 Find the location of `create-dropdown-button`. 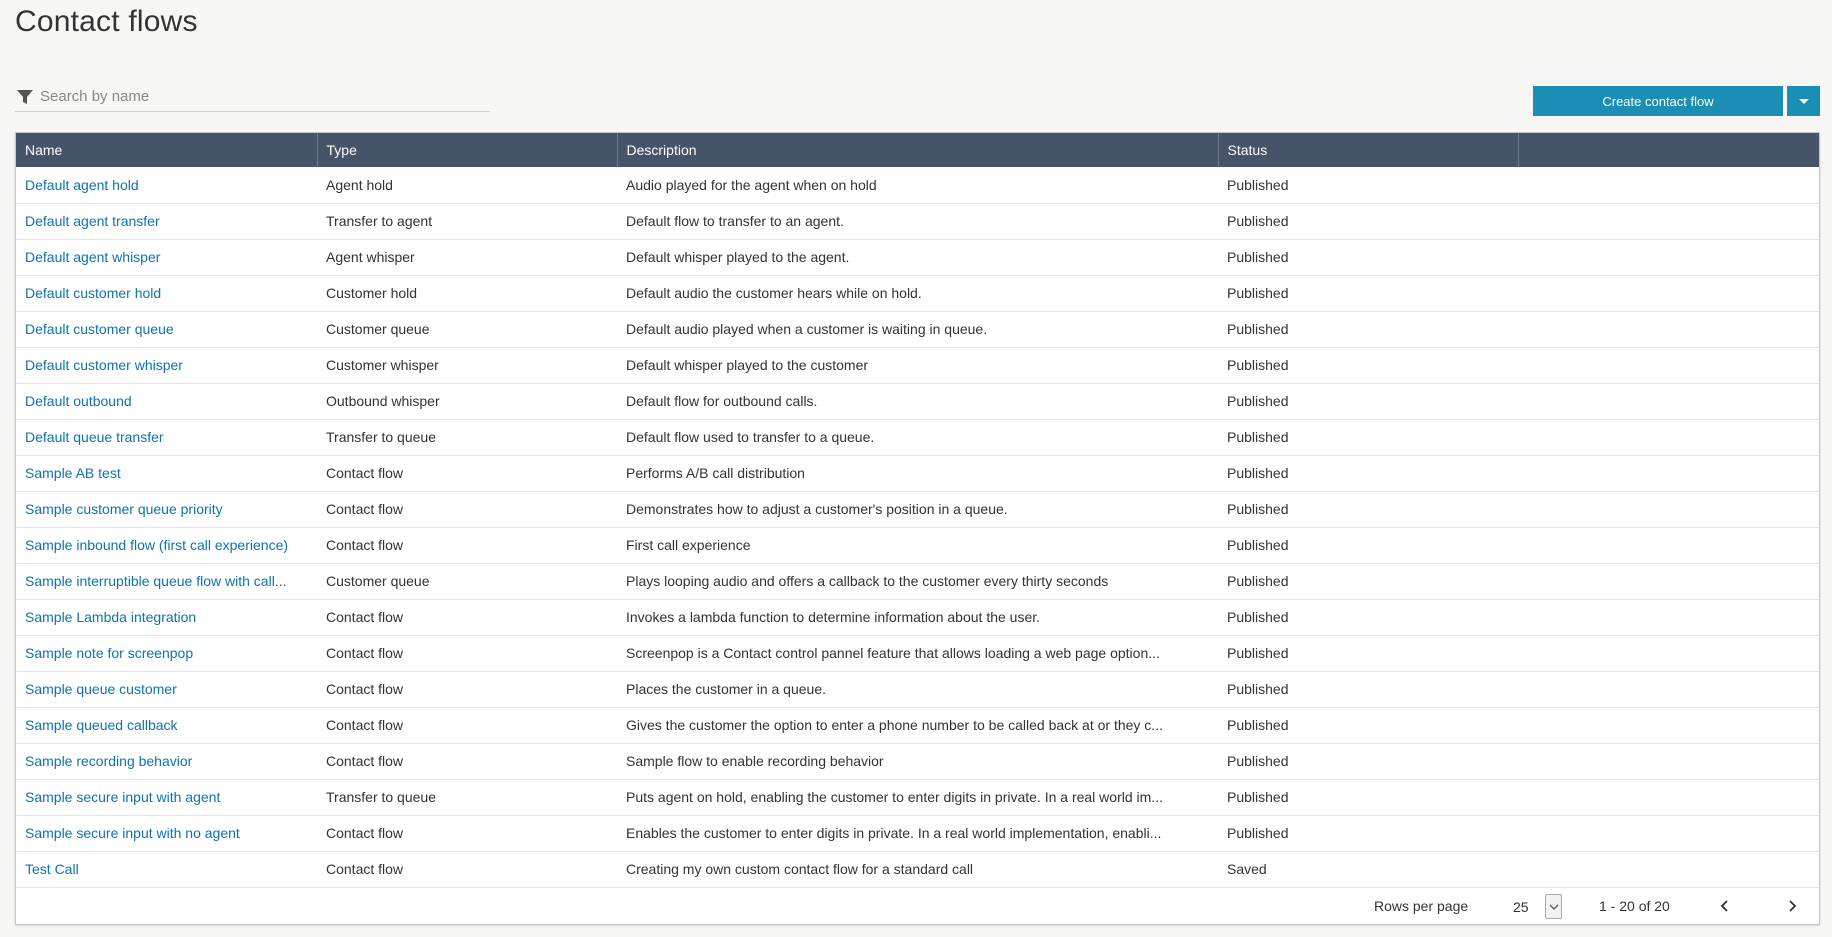

create-dropdown-button is located at coordinates (1803, 101).